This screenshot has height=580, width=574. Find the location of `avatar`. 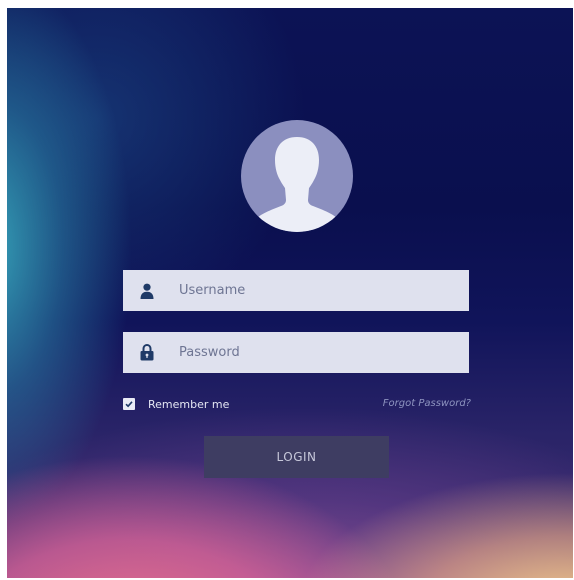

avatar is located at coordinates (297, 176).